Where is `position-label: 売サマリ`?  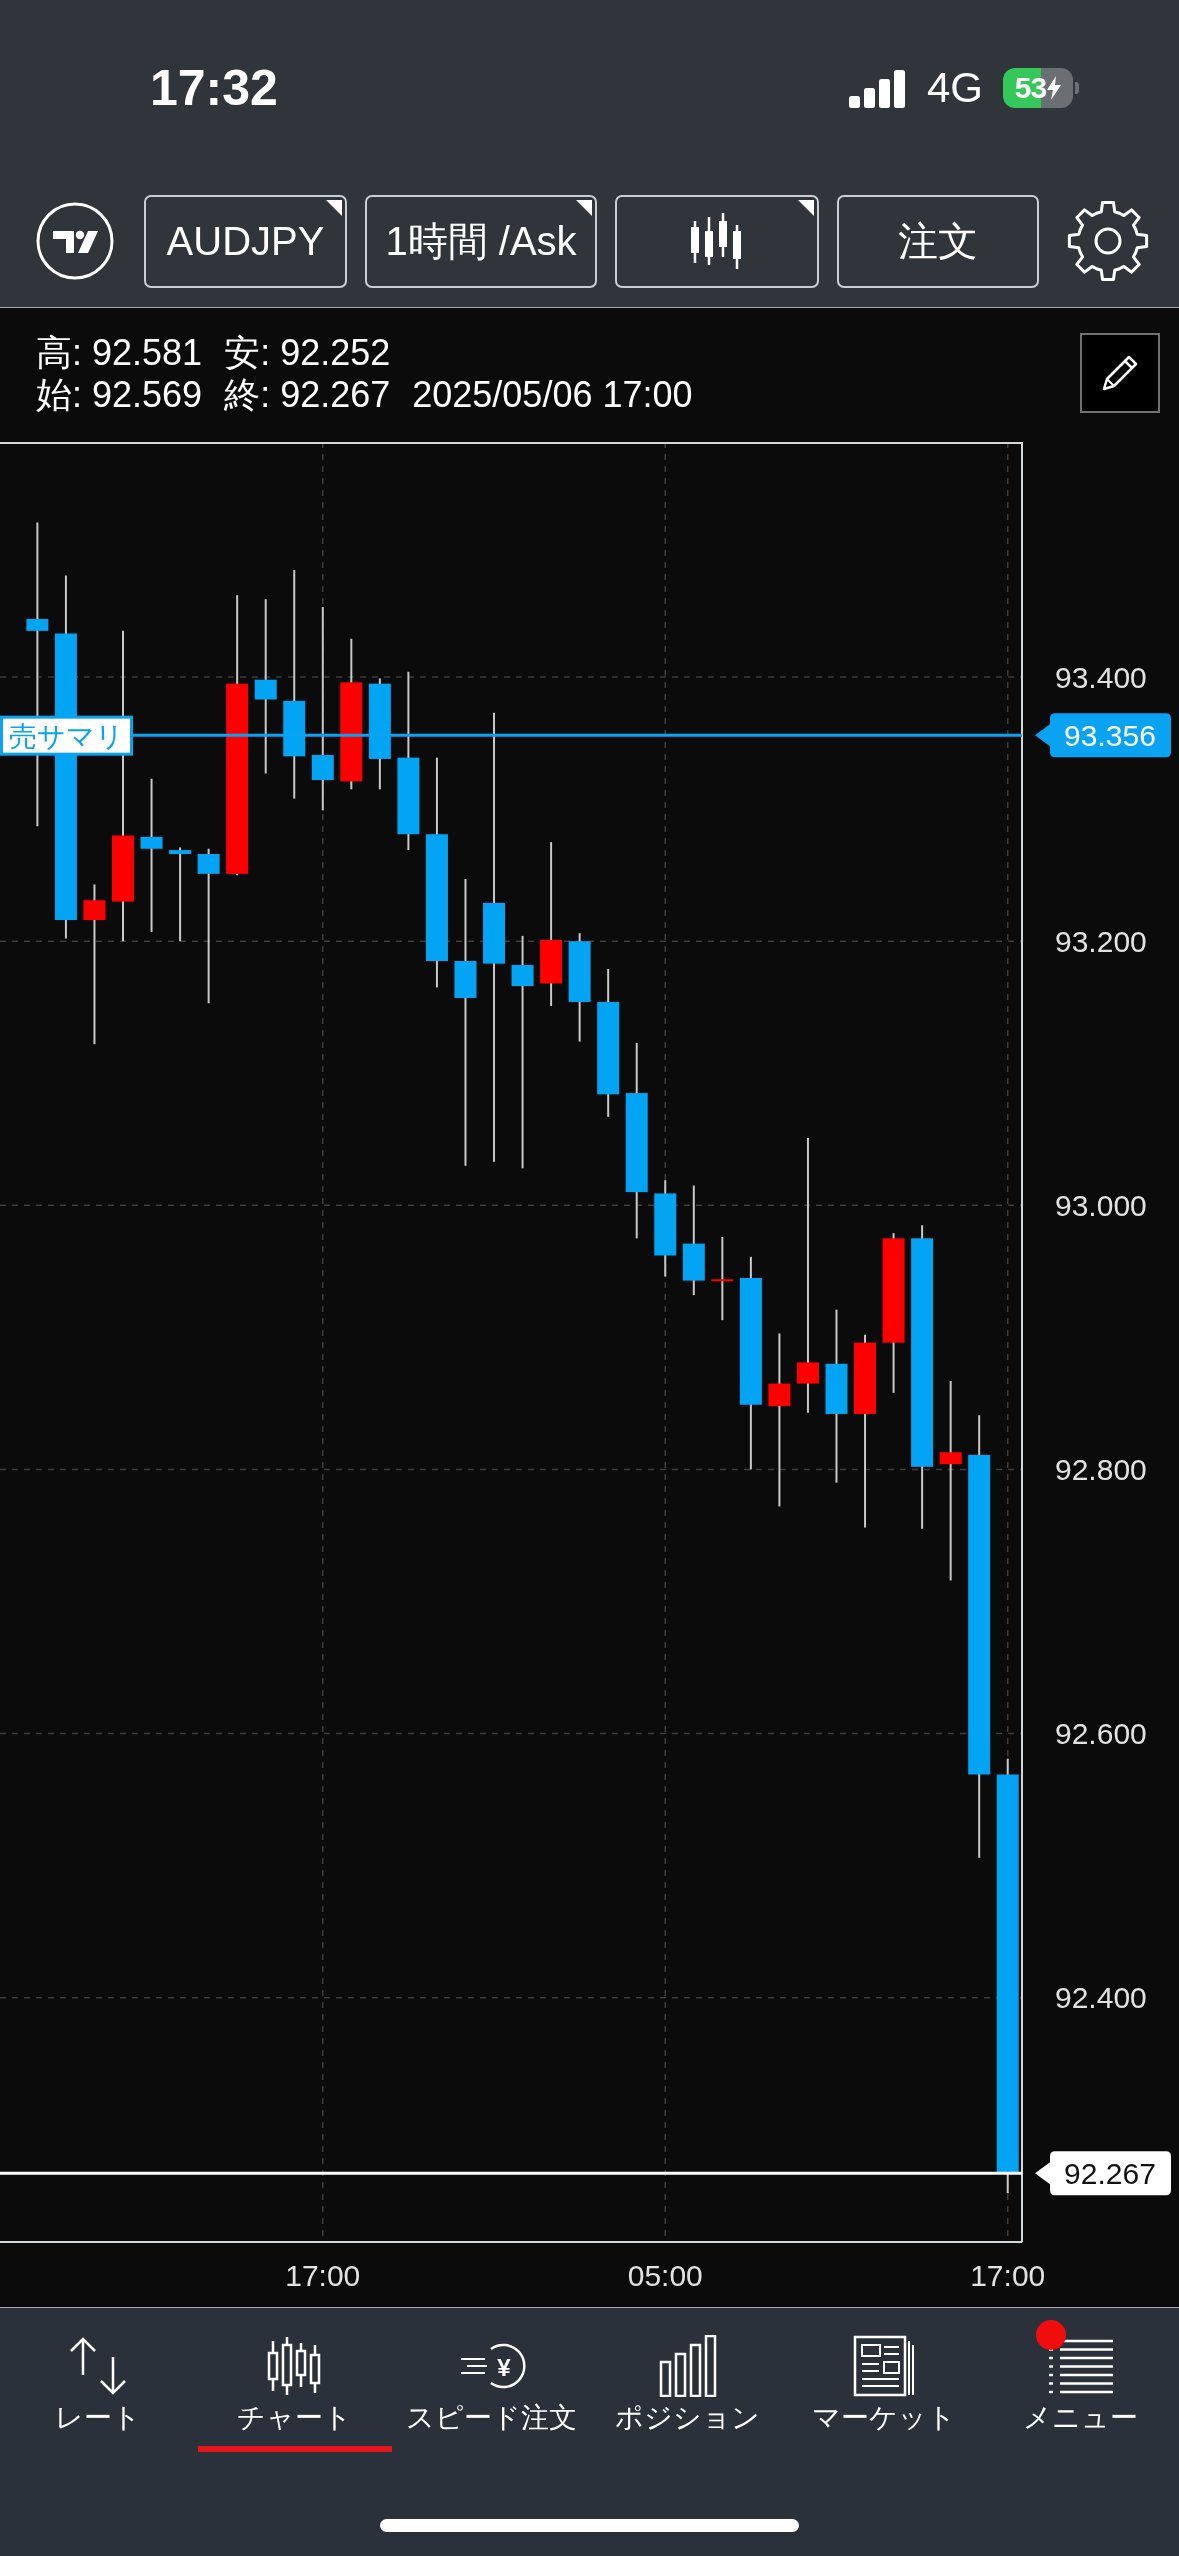
position-label: 売サマリ is located at coordinates (66, 735).